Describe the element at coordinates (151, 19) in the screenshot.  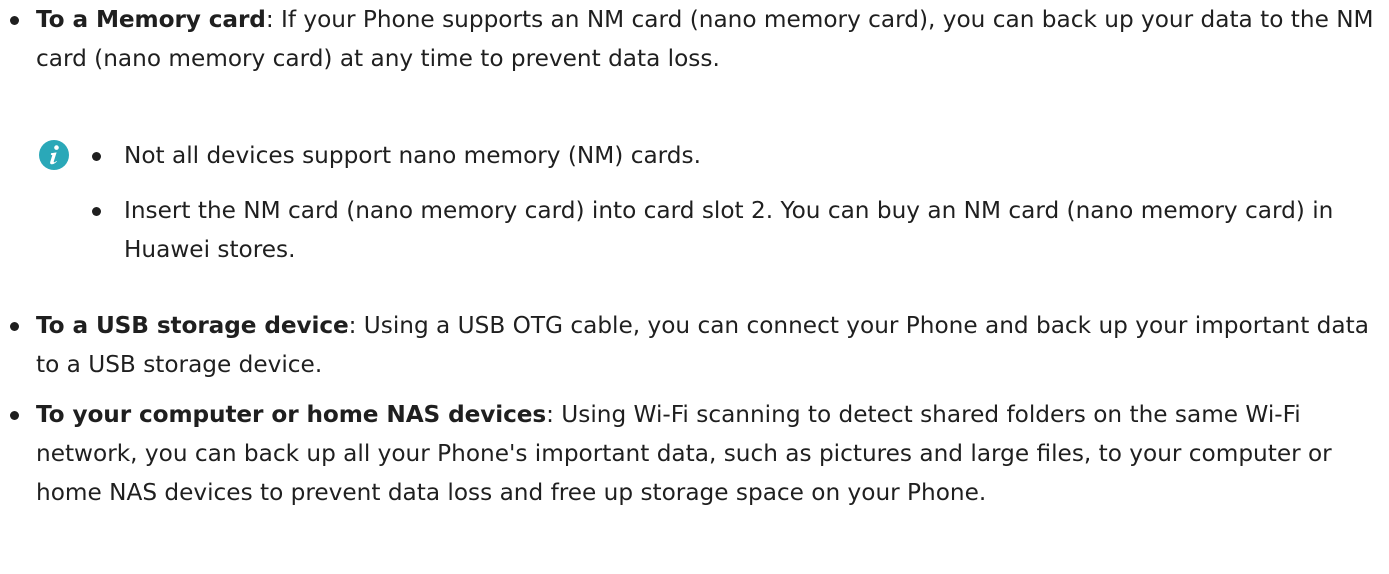
I see `list-item-title: To a Memory card` at that location.